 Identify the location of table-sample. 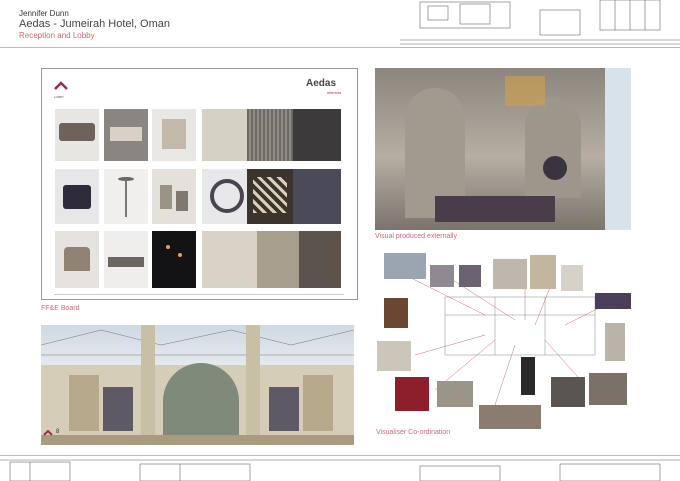
(126, 135).